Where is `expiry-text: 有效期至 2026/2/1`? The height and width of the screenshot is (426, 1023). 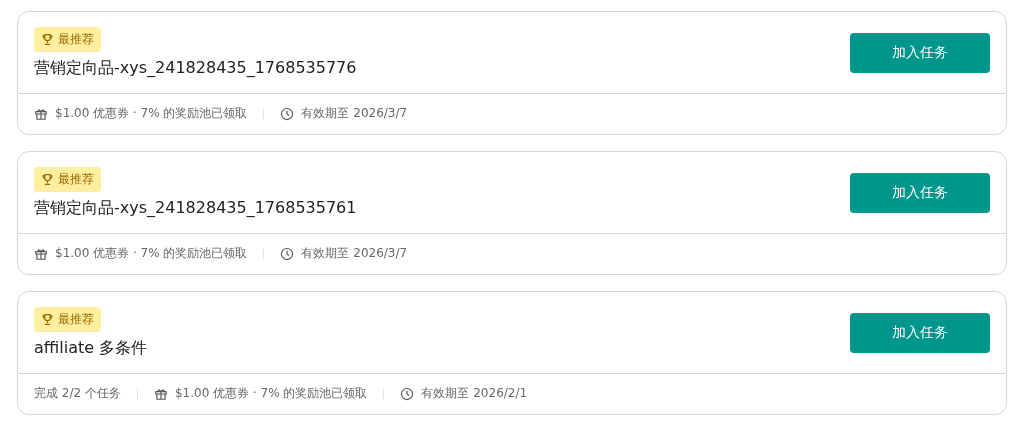
expiry-text: 有效期至 2026/2/1 is located at coordinates (474, 393).